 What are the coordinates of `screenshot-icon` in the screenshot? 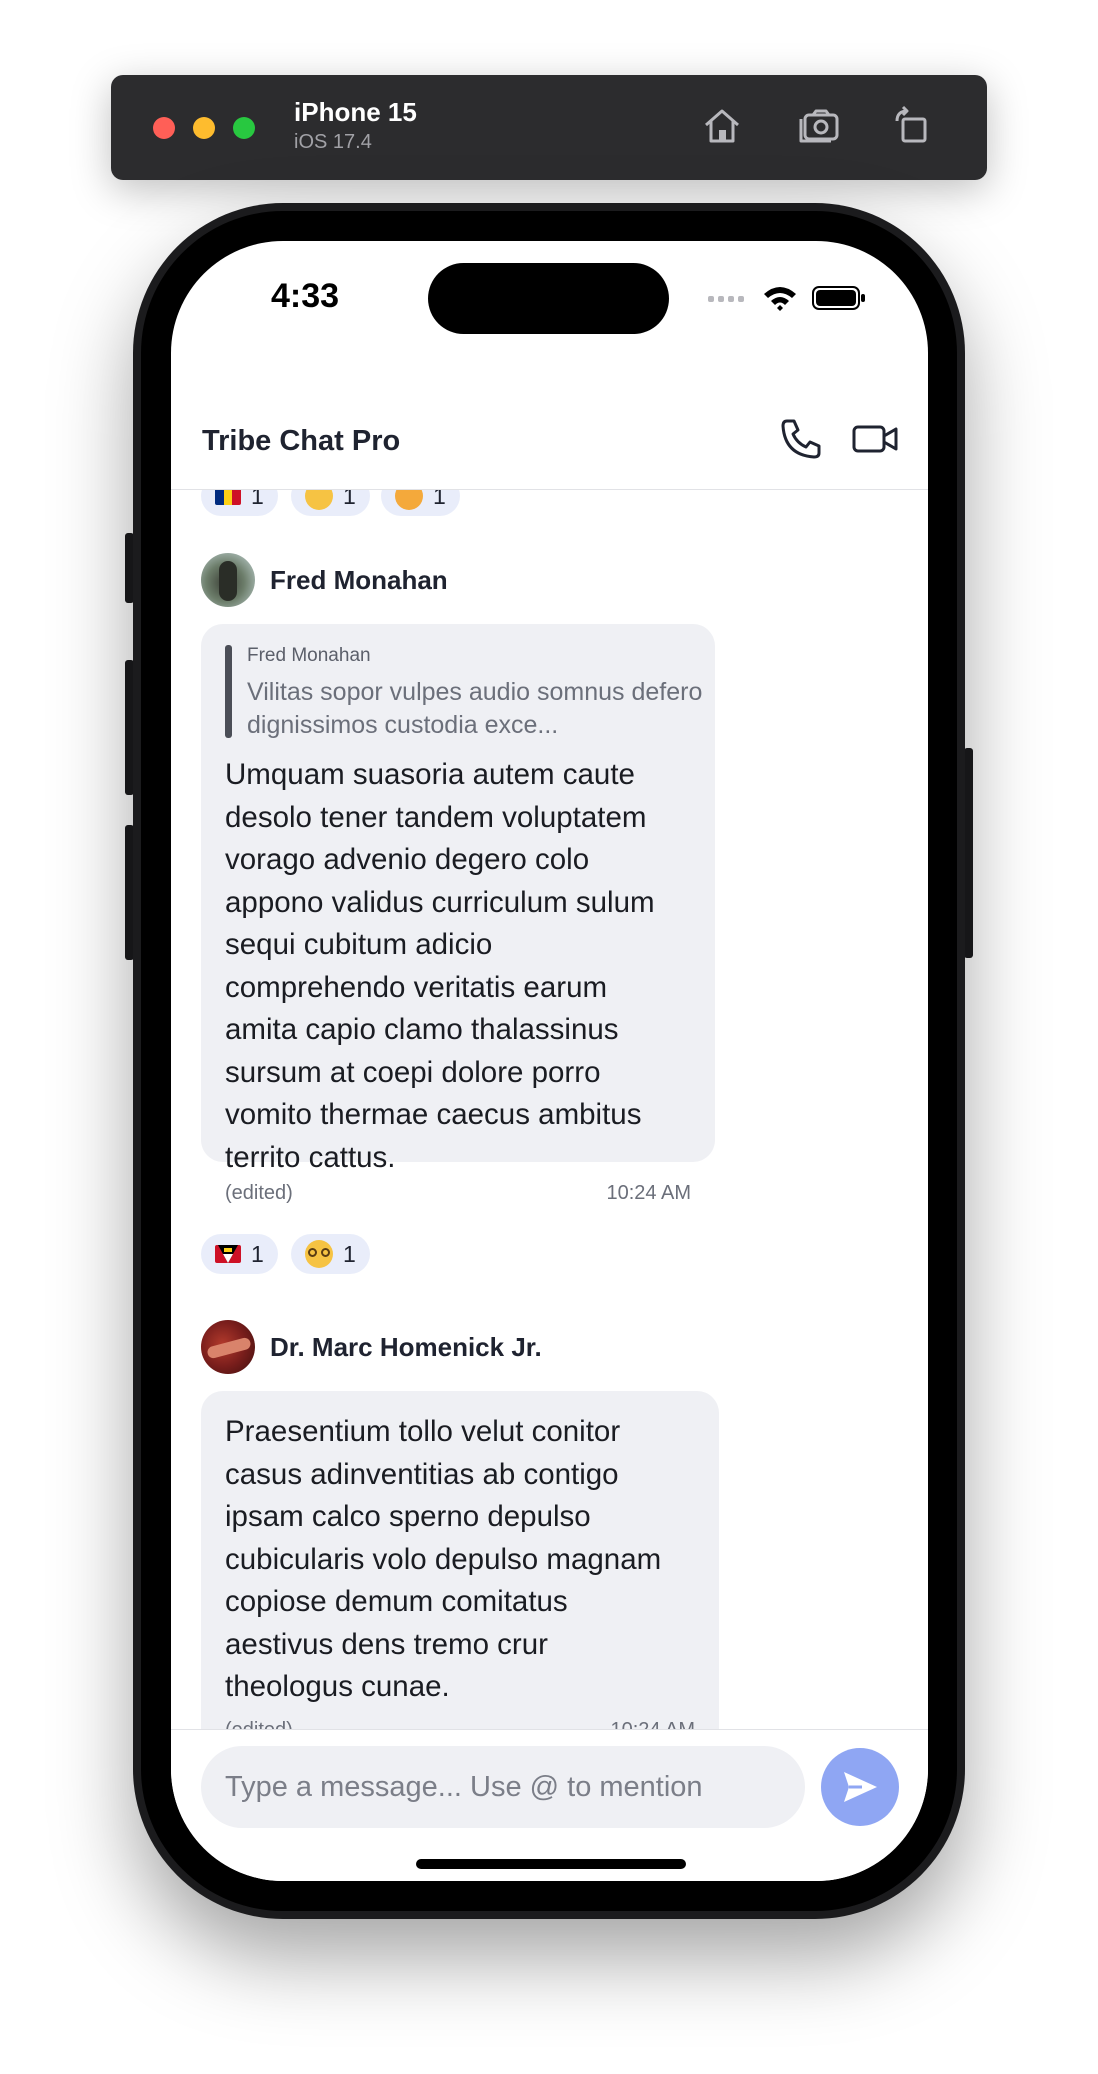 It's located at (820, 126).